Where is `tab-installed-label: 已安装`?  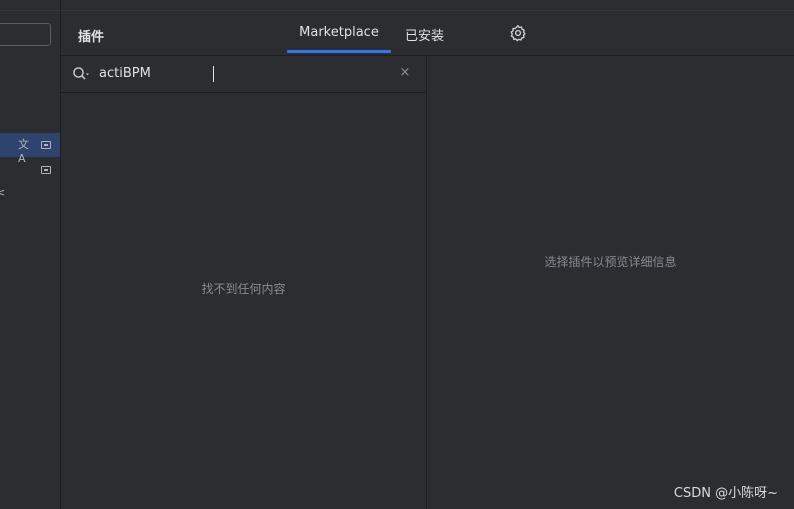 tab-installed-label: 已安装 is located at coordinates (425, 36).